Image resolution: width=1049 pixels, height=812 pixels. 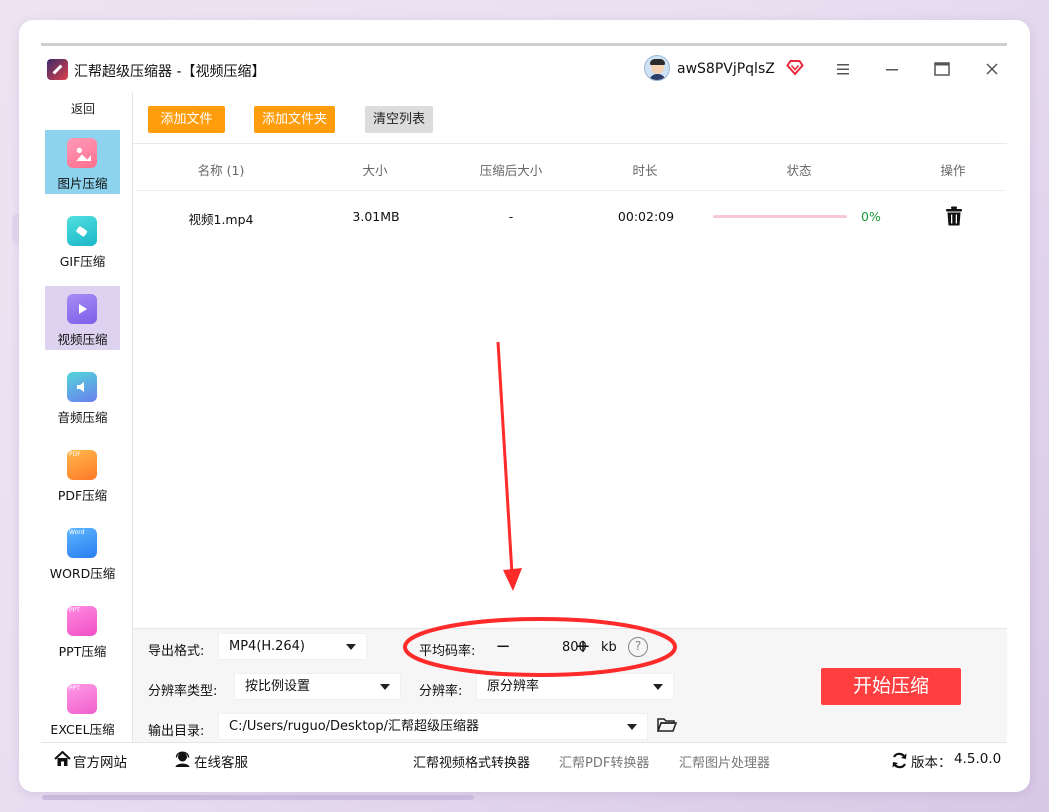 What do you see at coordinates (892, 69) in the screenshot?
I see `minimize-icon` at bounding box center [892, 69].